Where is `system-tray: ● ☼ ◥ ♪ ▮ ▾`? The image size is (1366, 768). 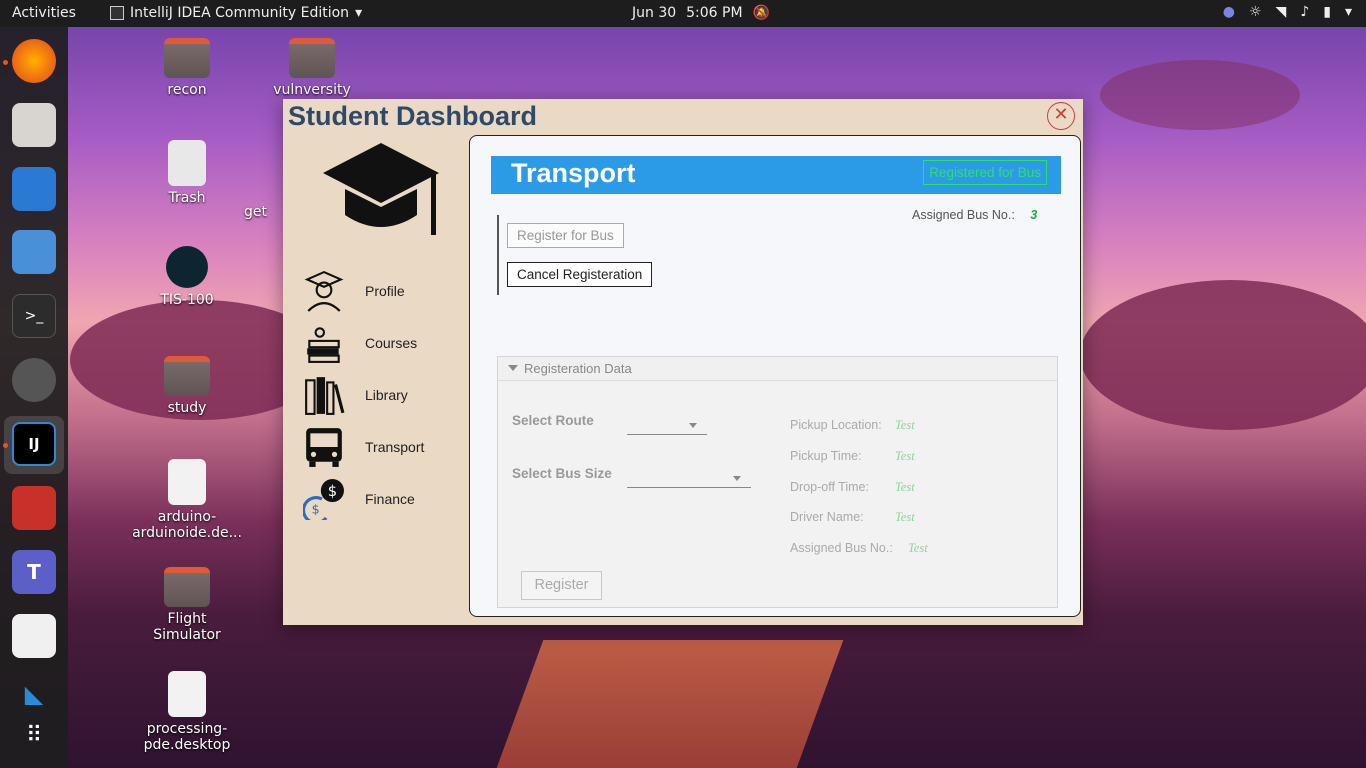 system-tray: ● ☼ ◥ ♪ ▮ ▾ is located at coordinates (1287, 12).